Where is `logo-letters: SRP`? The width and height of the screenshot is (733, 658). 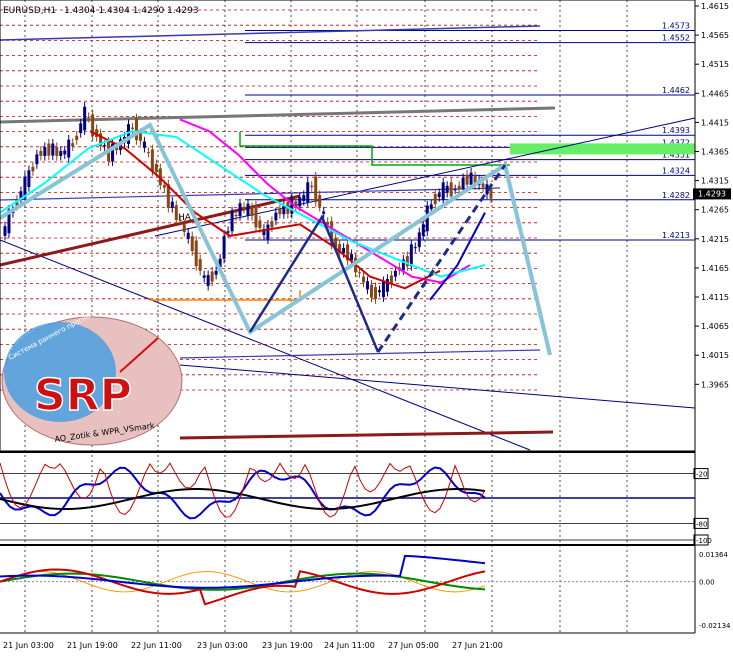
logo-letters: SRP is located at coordinates (83, 395).